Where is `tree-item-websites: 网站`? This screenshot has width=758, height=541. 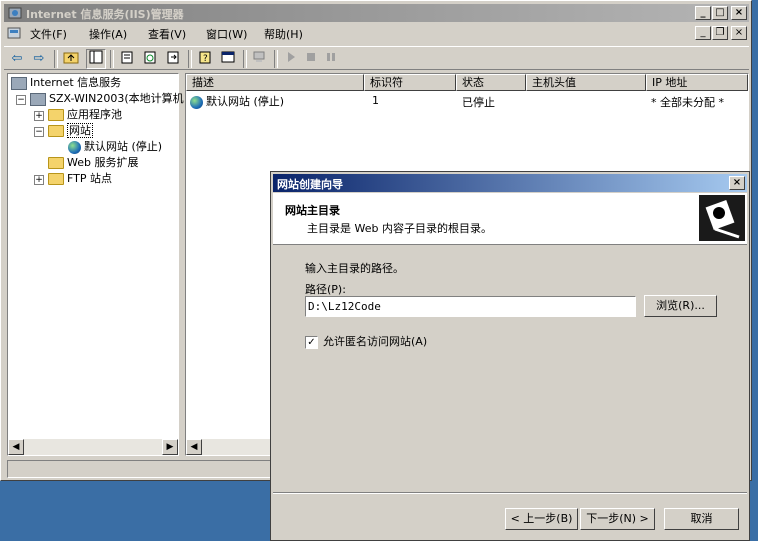
tree-item-websites: 网站 is located at coordinates (70, 131).